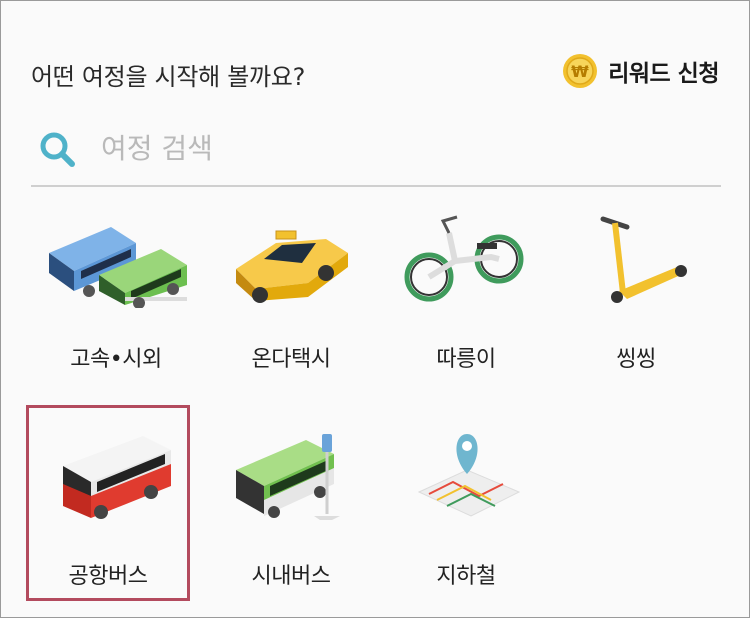 The width and height of the screenshot is (750, 618). Describe the element at coordinates (291, 359) in the screenshot. I see `mode-label: 온다택시` at that location.